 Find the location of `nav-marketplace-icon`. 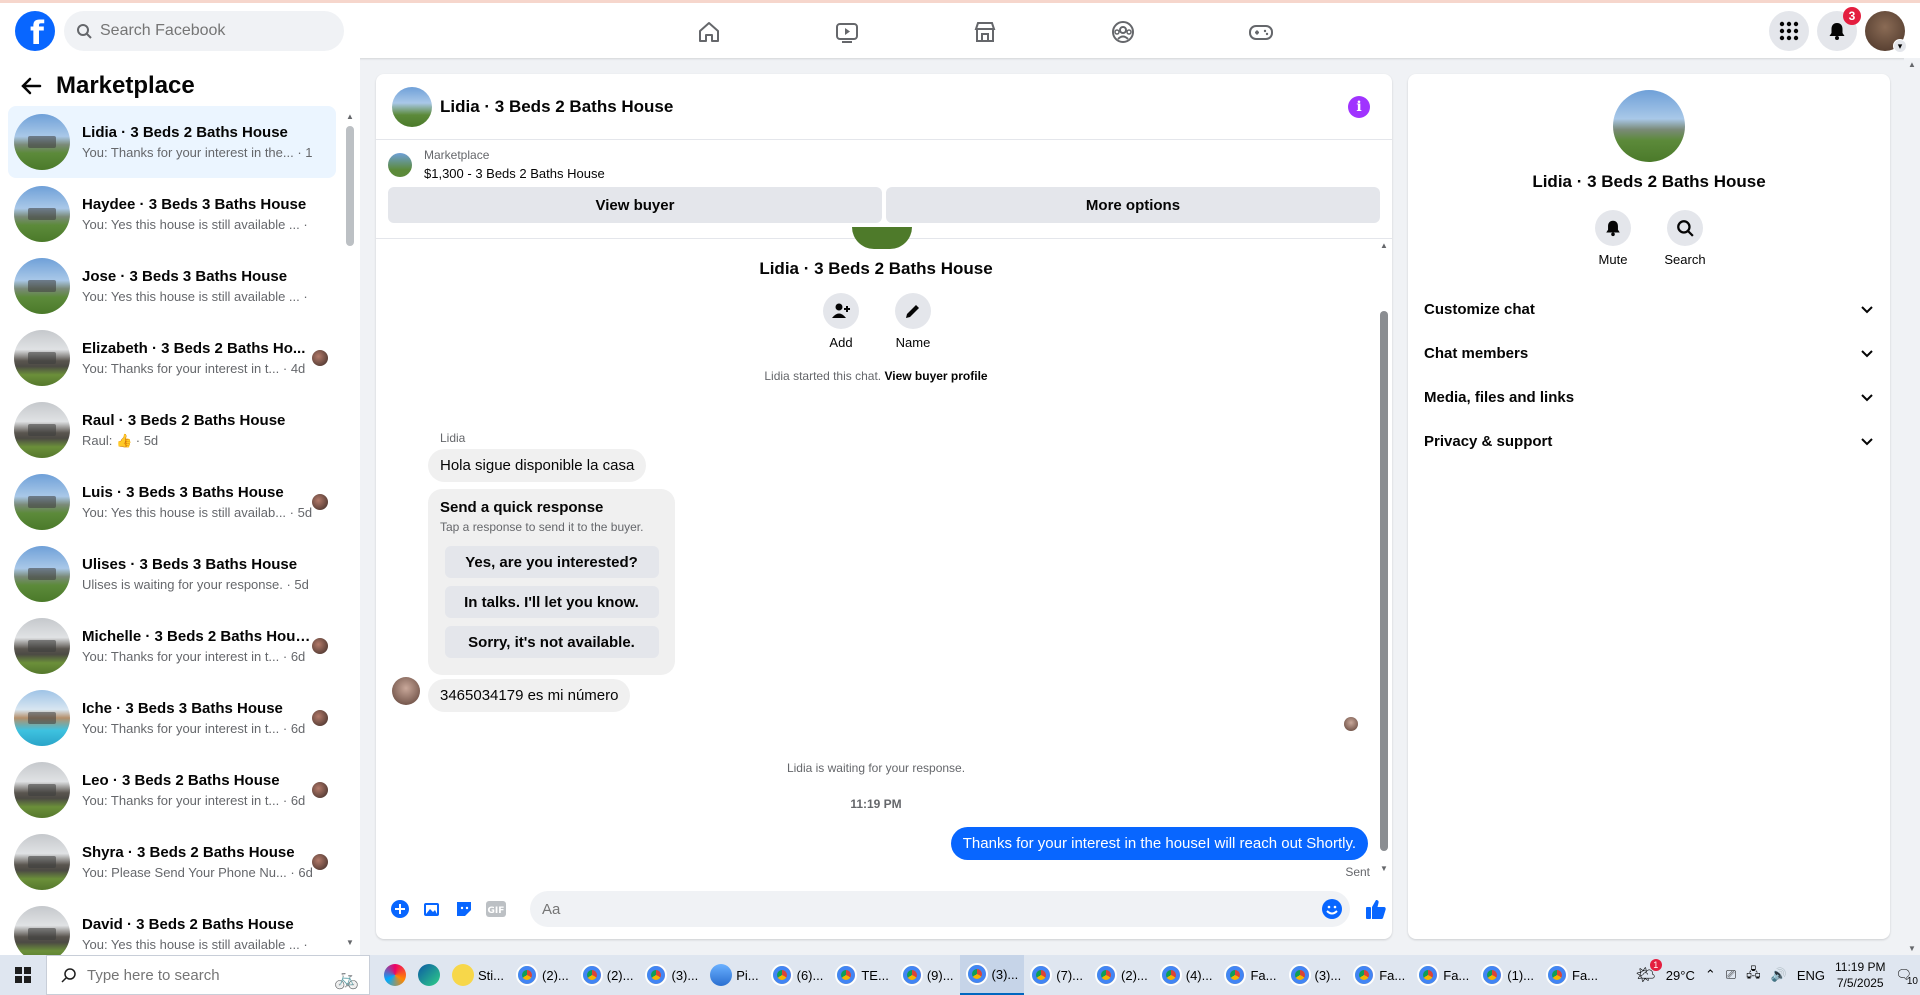

nav-marketplace-icon is located at coordinates (985, 32).